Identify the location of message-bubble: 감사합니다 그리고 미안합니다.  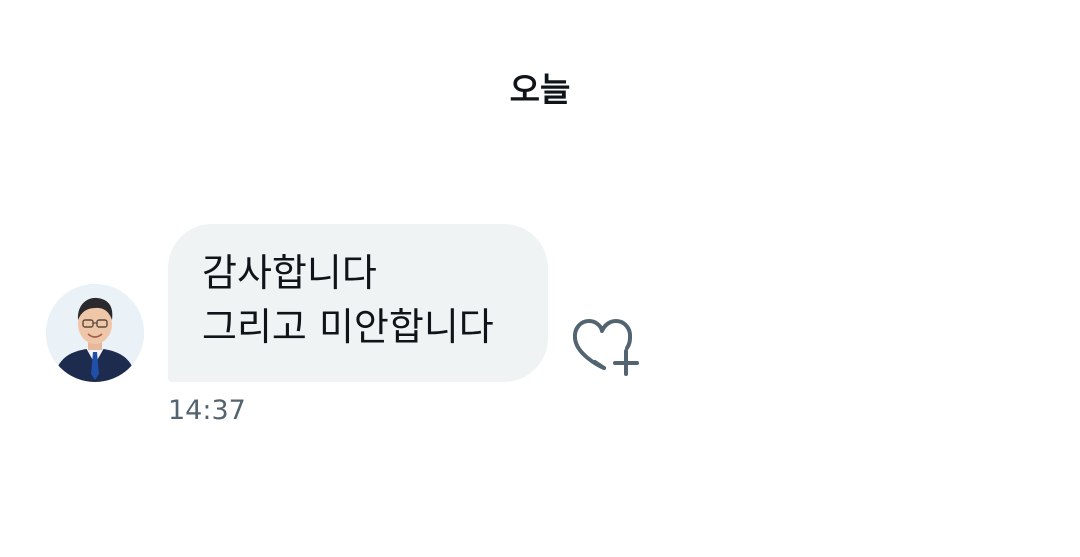
(358, 303).